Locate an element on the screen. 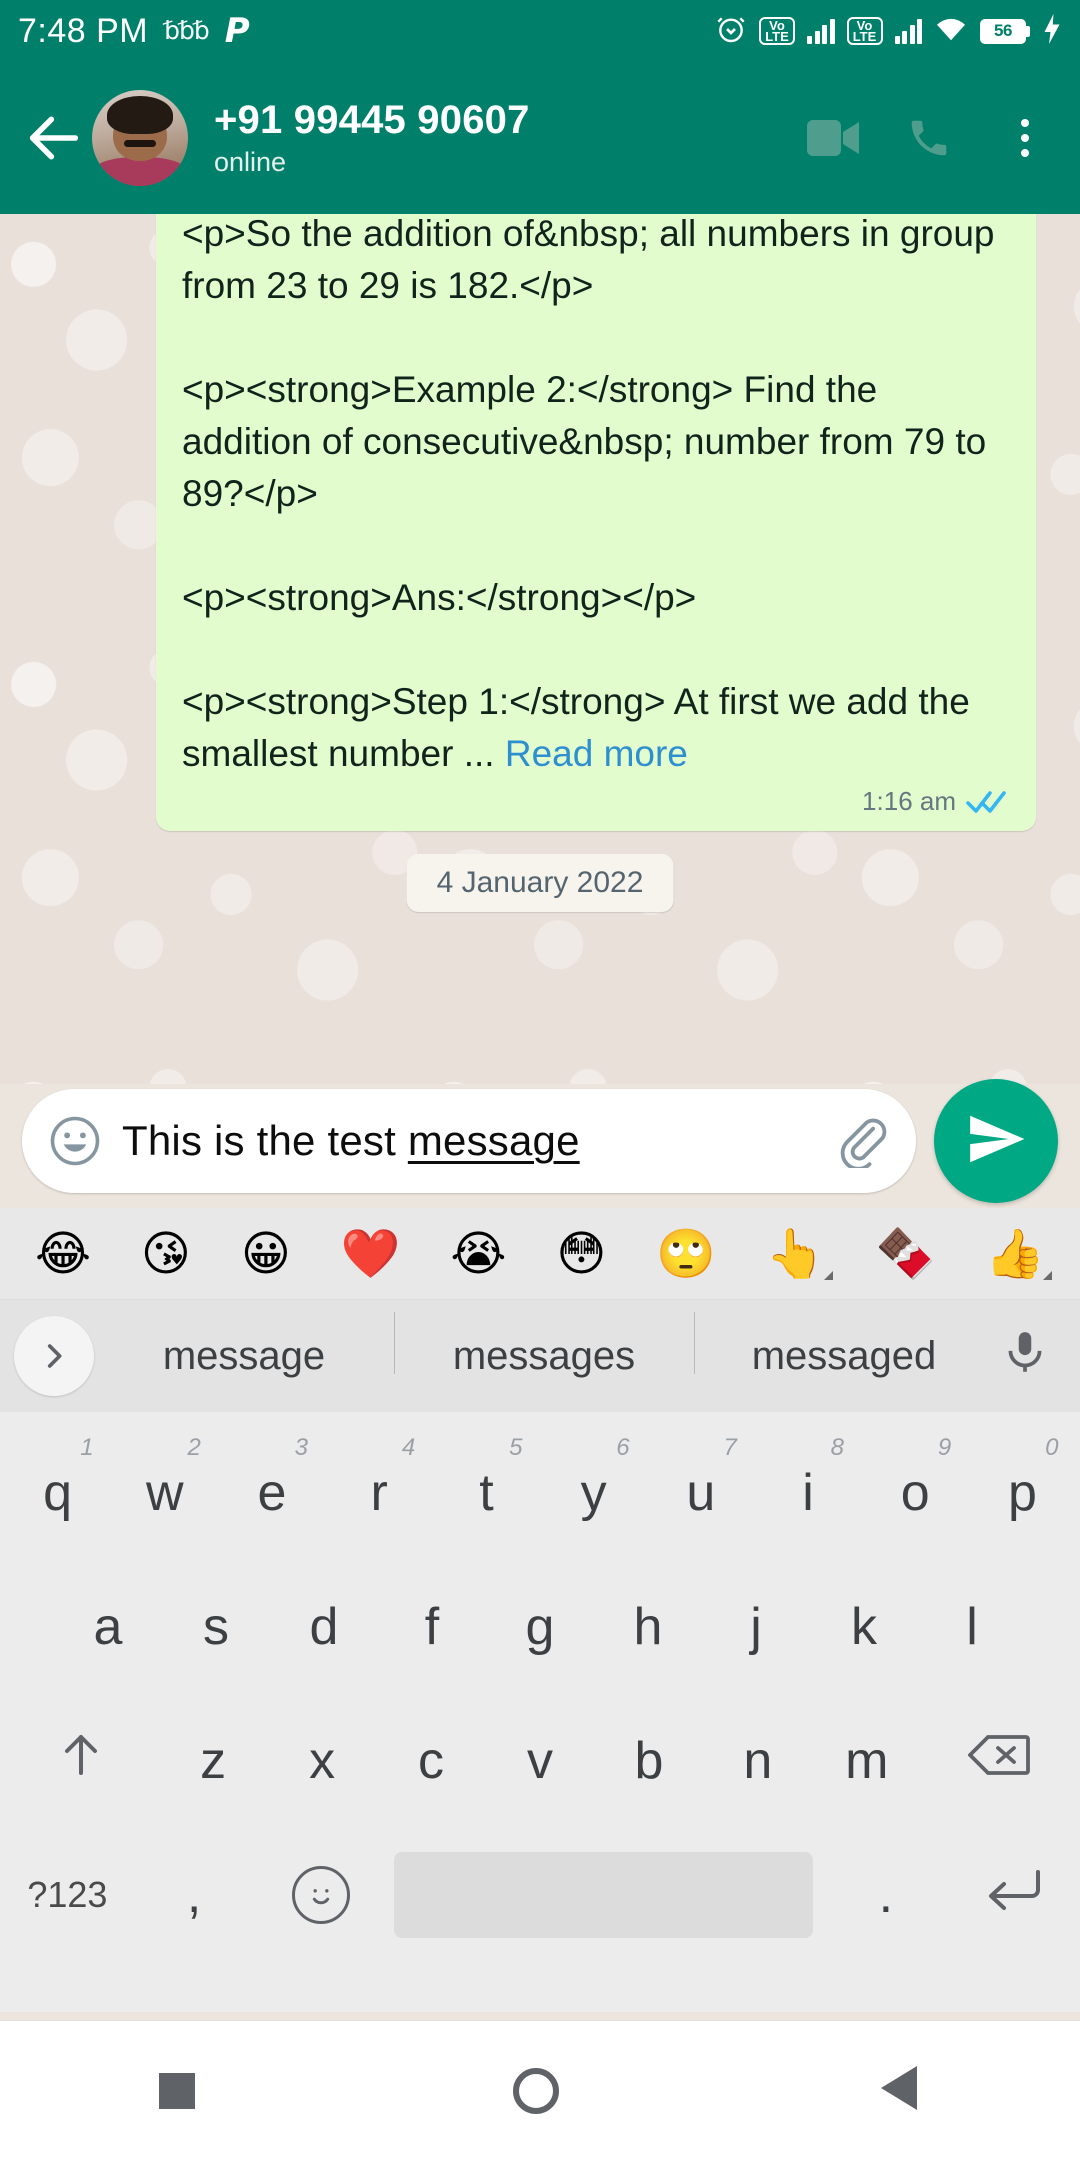  keyboard-row-1: 1q 2w 3e 4r 5t 6y 7u 8i 9o 0p is located at coordinates (540, 1493).